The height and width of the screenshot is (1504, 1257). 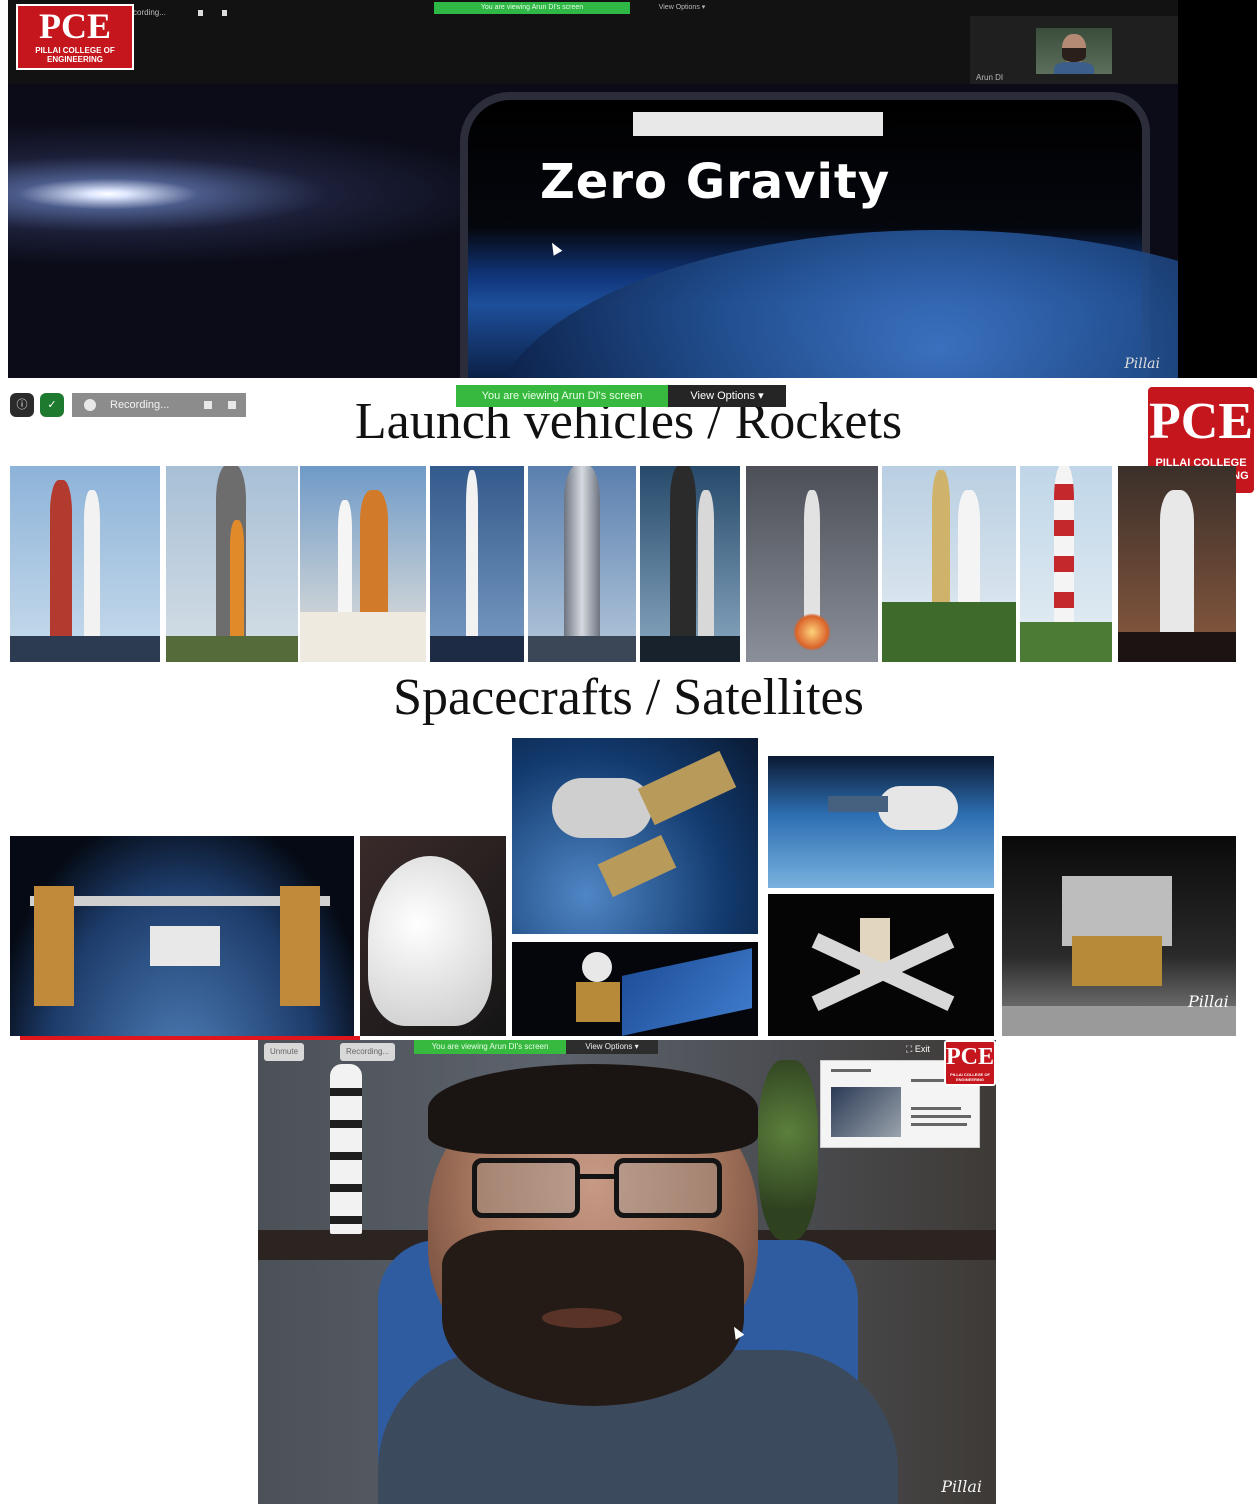 What do you see at coordinates (690, 564) in the screenshot?
I see `rocket-image-soyuz-tower` at bounding box center [690, 564].